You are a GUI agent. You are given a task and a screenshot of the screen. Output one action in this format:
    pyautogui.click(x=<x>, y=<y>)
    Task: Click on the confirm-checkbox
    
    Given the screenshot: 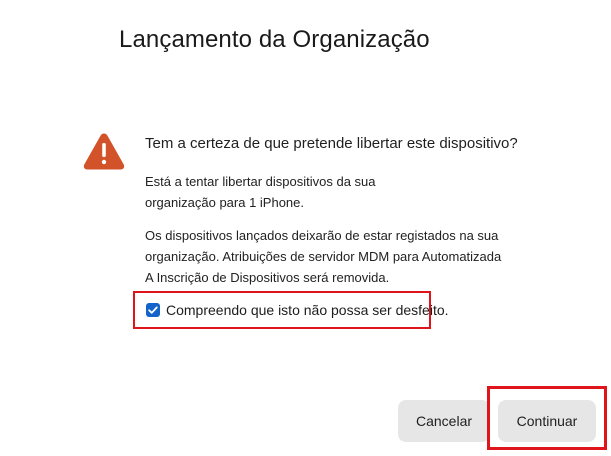 What is the action you would take?
    pyautogui.click(x=153, y=310)
    